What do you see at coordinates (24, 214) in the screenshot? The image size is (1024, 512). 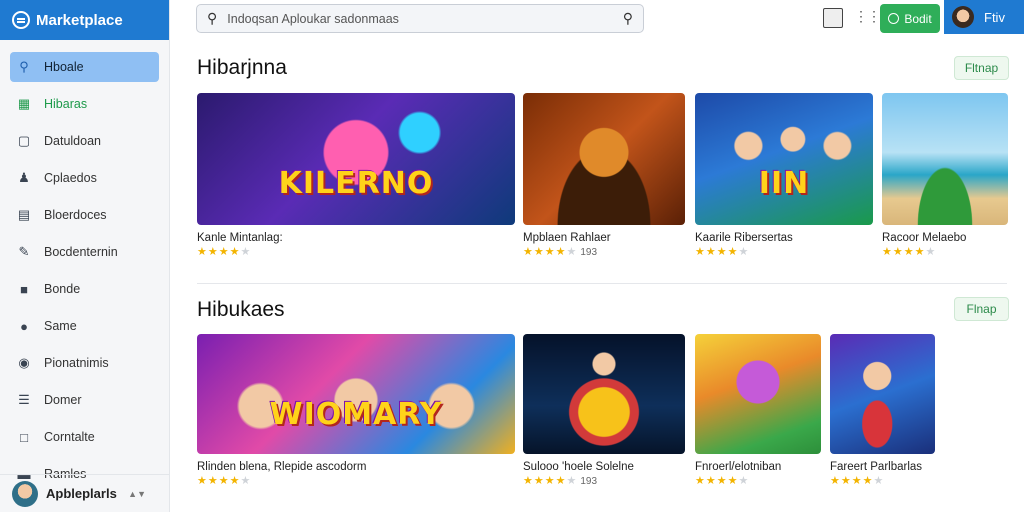 I see `document-icon: ▤` at bounding box center [24, 214].